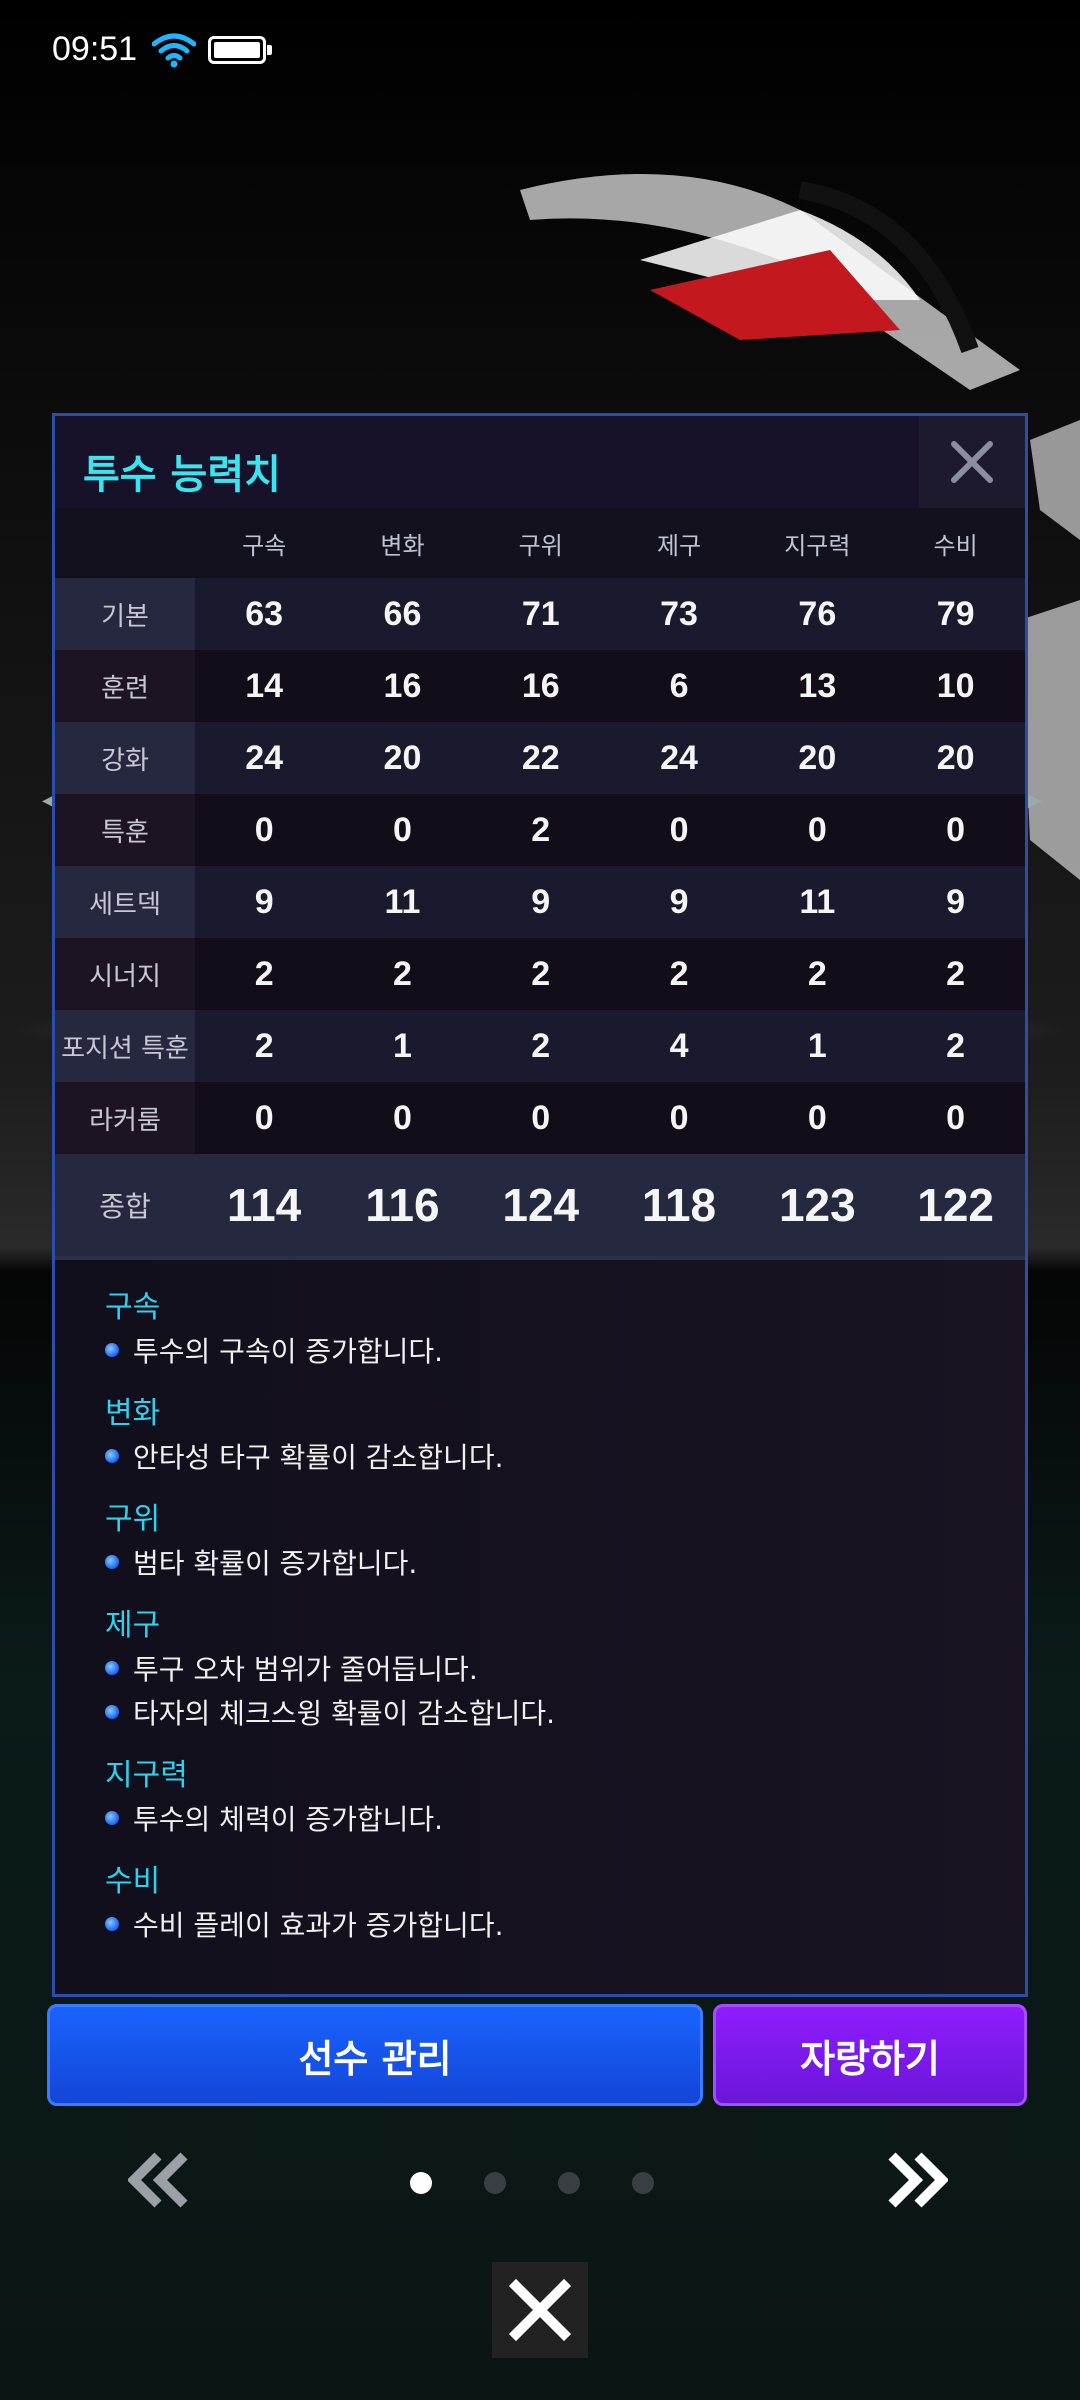  Describe the element at coordinates (540, 50) in the screenshot. I see `status-bar: 09:51` at that location.